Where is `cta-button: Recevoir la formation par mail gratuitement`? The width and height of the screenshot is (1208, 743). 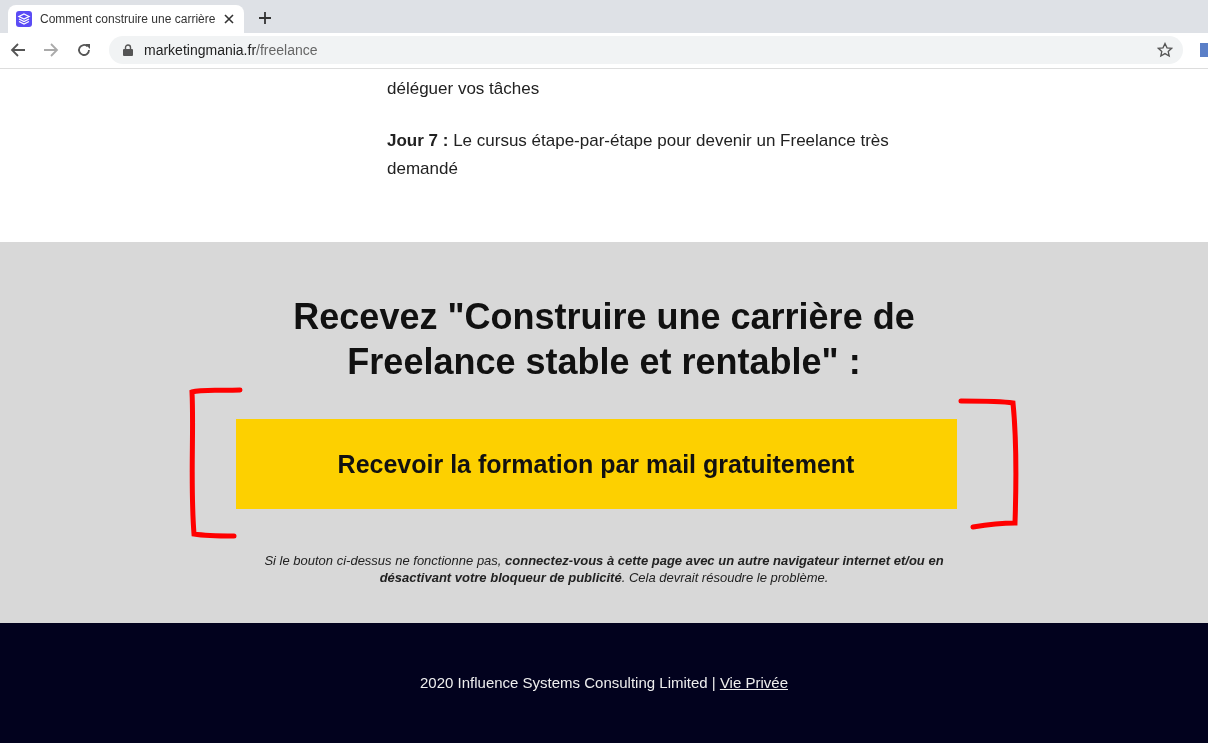
cta-button: Recevoir la formation par mail gratuitement is located at coordinates (596, 464).